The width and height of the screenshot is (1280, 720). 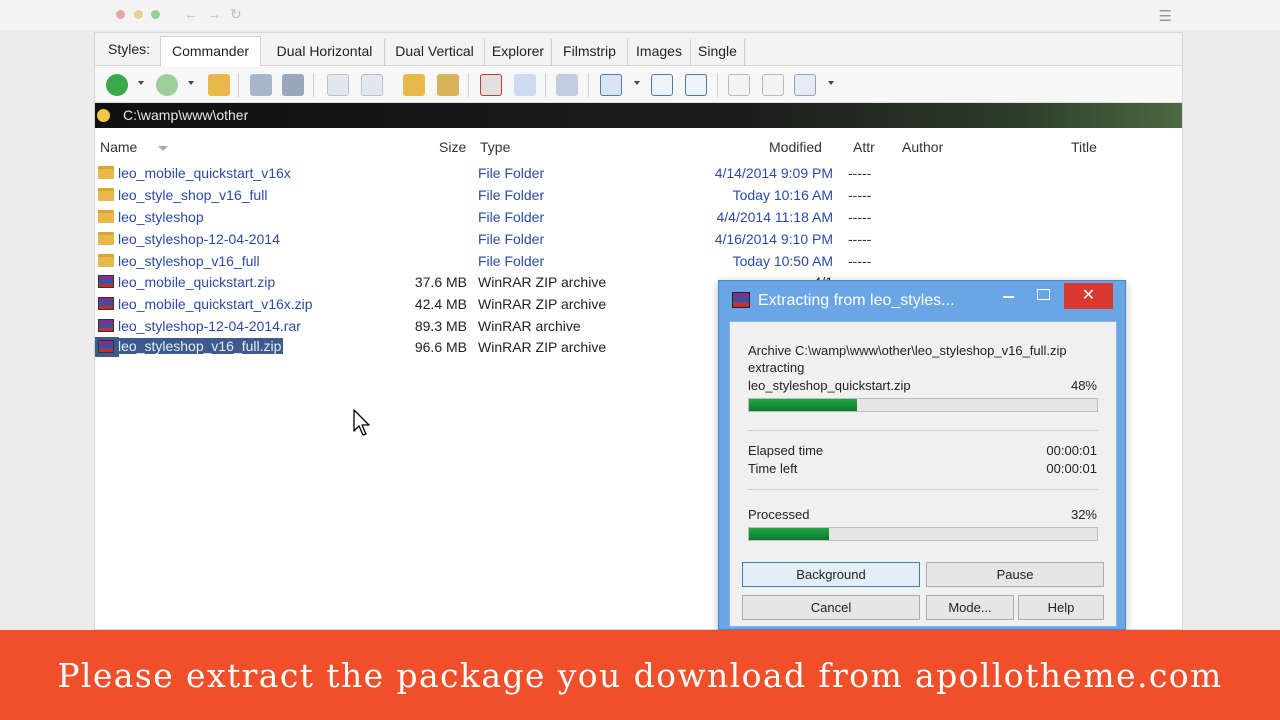 I want to click on menu-icon: ☰, so click(x=1165, y=16).